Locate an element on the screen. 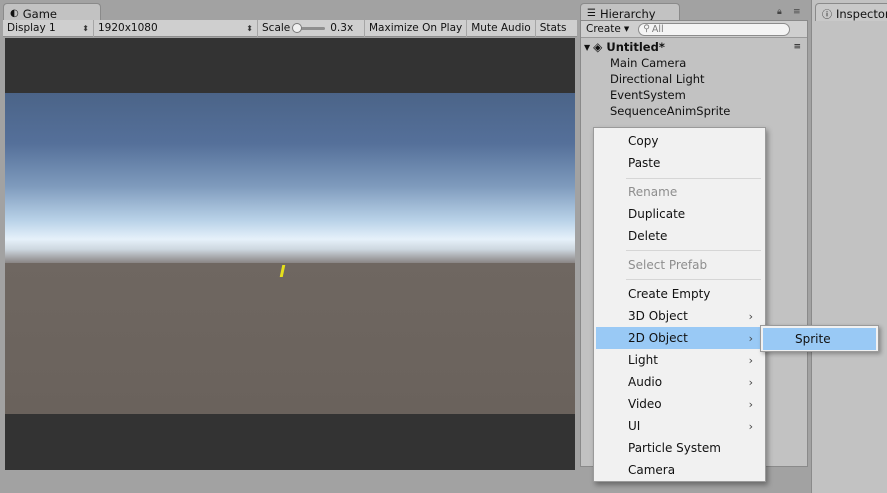 This screenshot has height=493, width=887. display-dropdown: Display 1 ⬍ is located at coordinates (48, 28).